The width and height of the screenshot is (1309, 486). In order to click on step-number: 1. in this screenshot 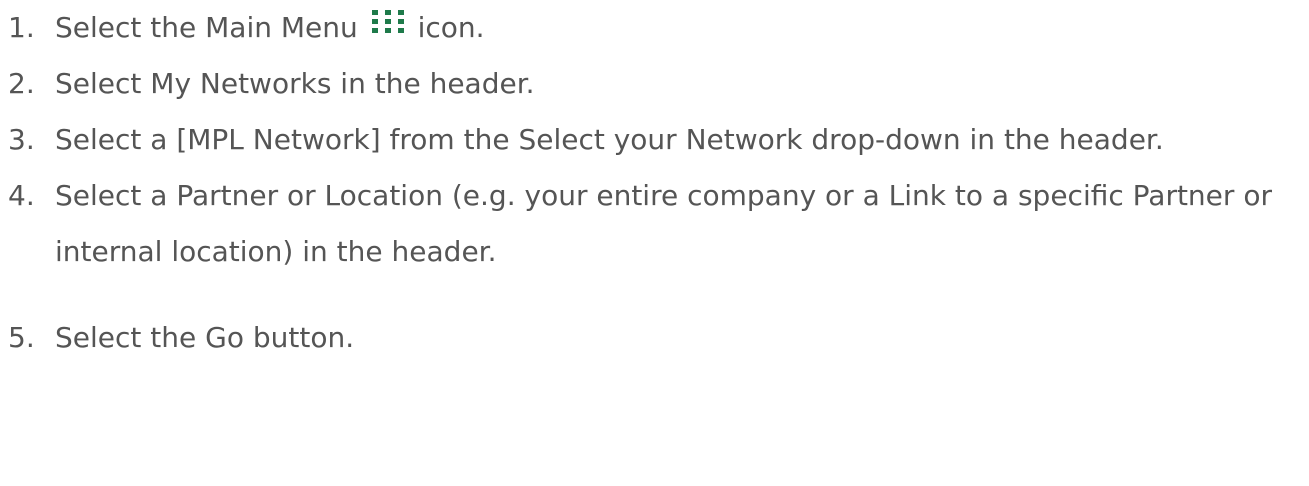, I will do `click(21, 27)`.